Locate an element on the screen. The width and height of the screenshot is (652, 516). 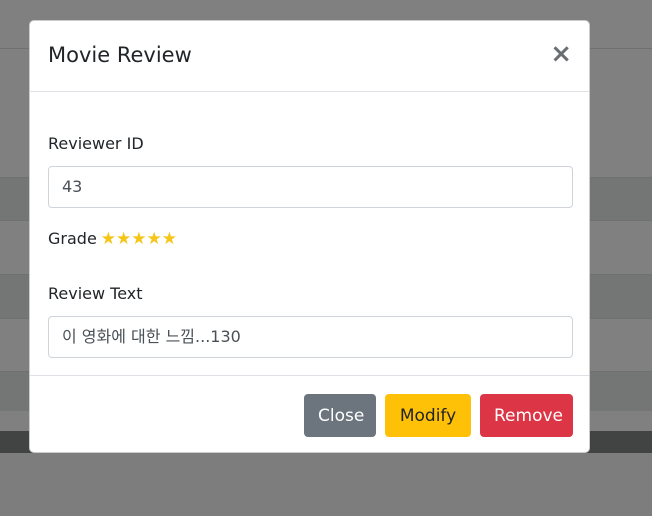
modal-title: Movie Review is located at coordinates (120, 55).